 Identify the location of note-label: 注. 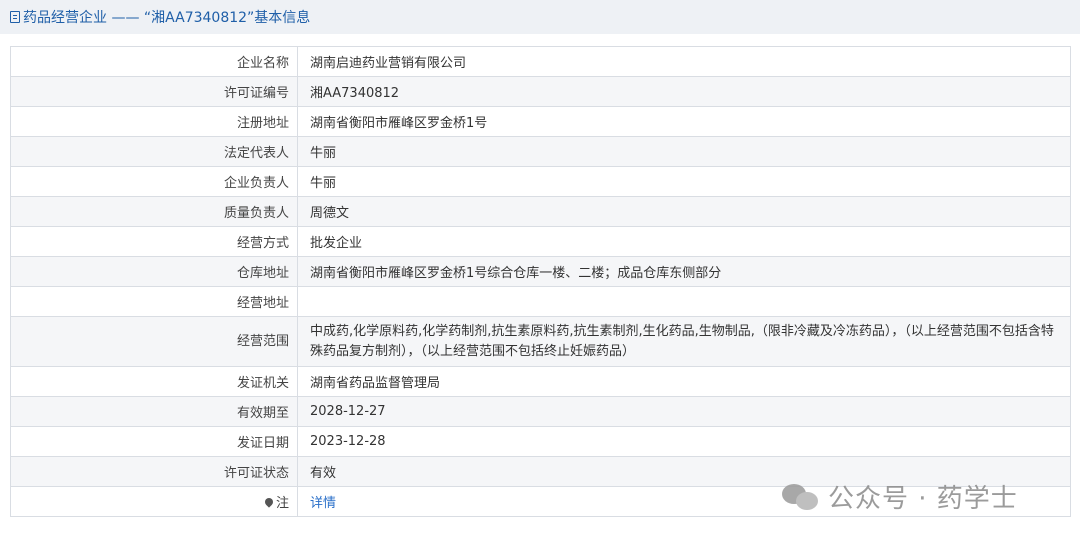
(282, 503).